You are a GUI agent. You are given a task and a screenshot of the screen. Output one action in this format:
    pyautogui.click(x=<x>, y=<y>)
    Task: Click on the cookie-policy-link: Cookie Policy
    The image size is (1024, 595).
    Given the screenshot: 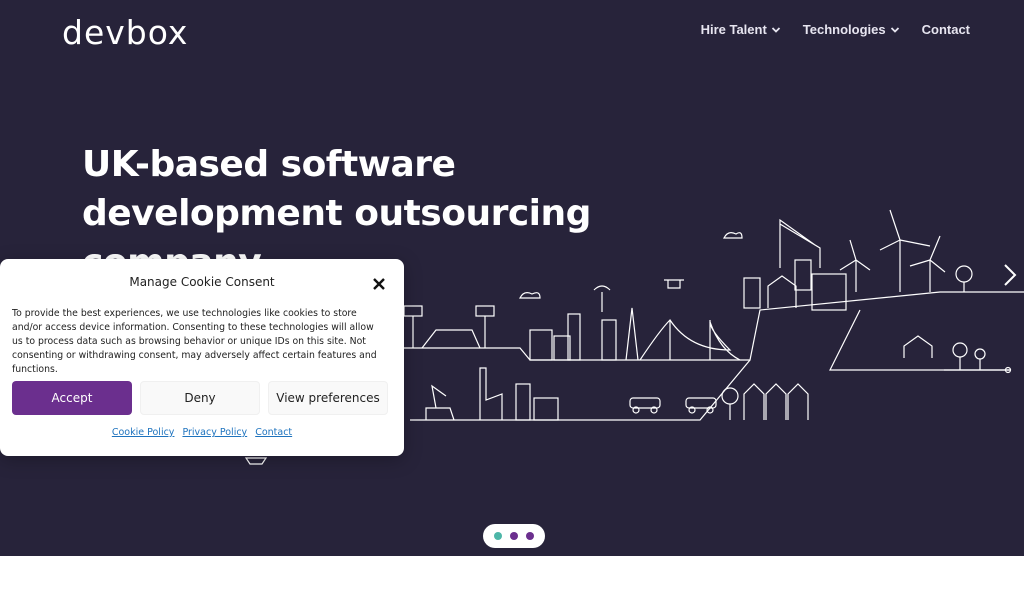 What is the action you would take?
    pyautogui.click(x=143, y=432)
    